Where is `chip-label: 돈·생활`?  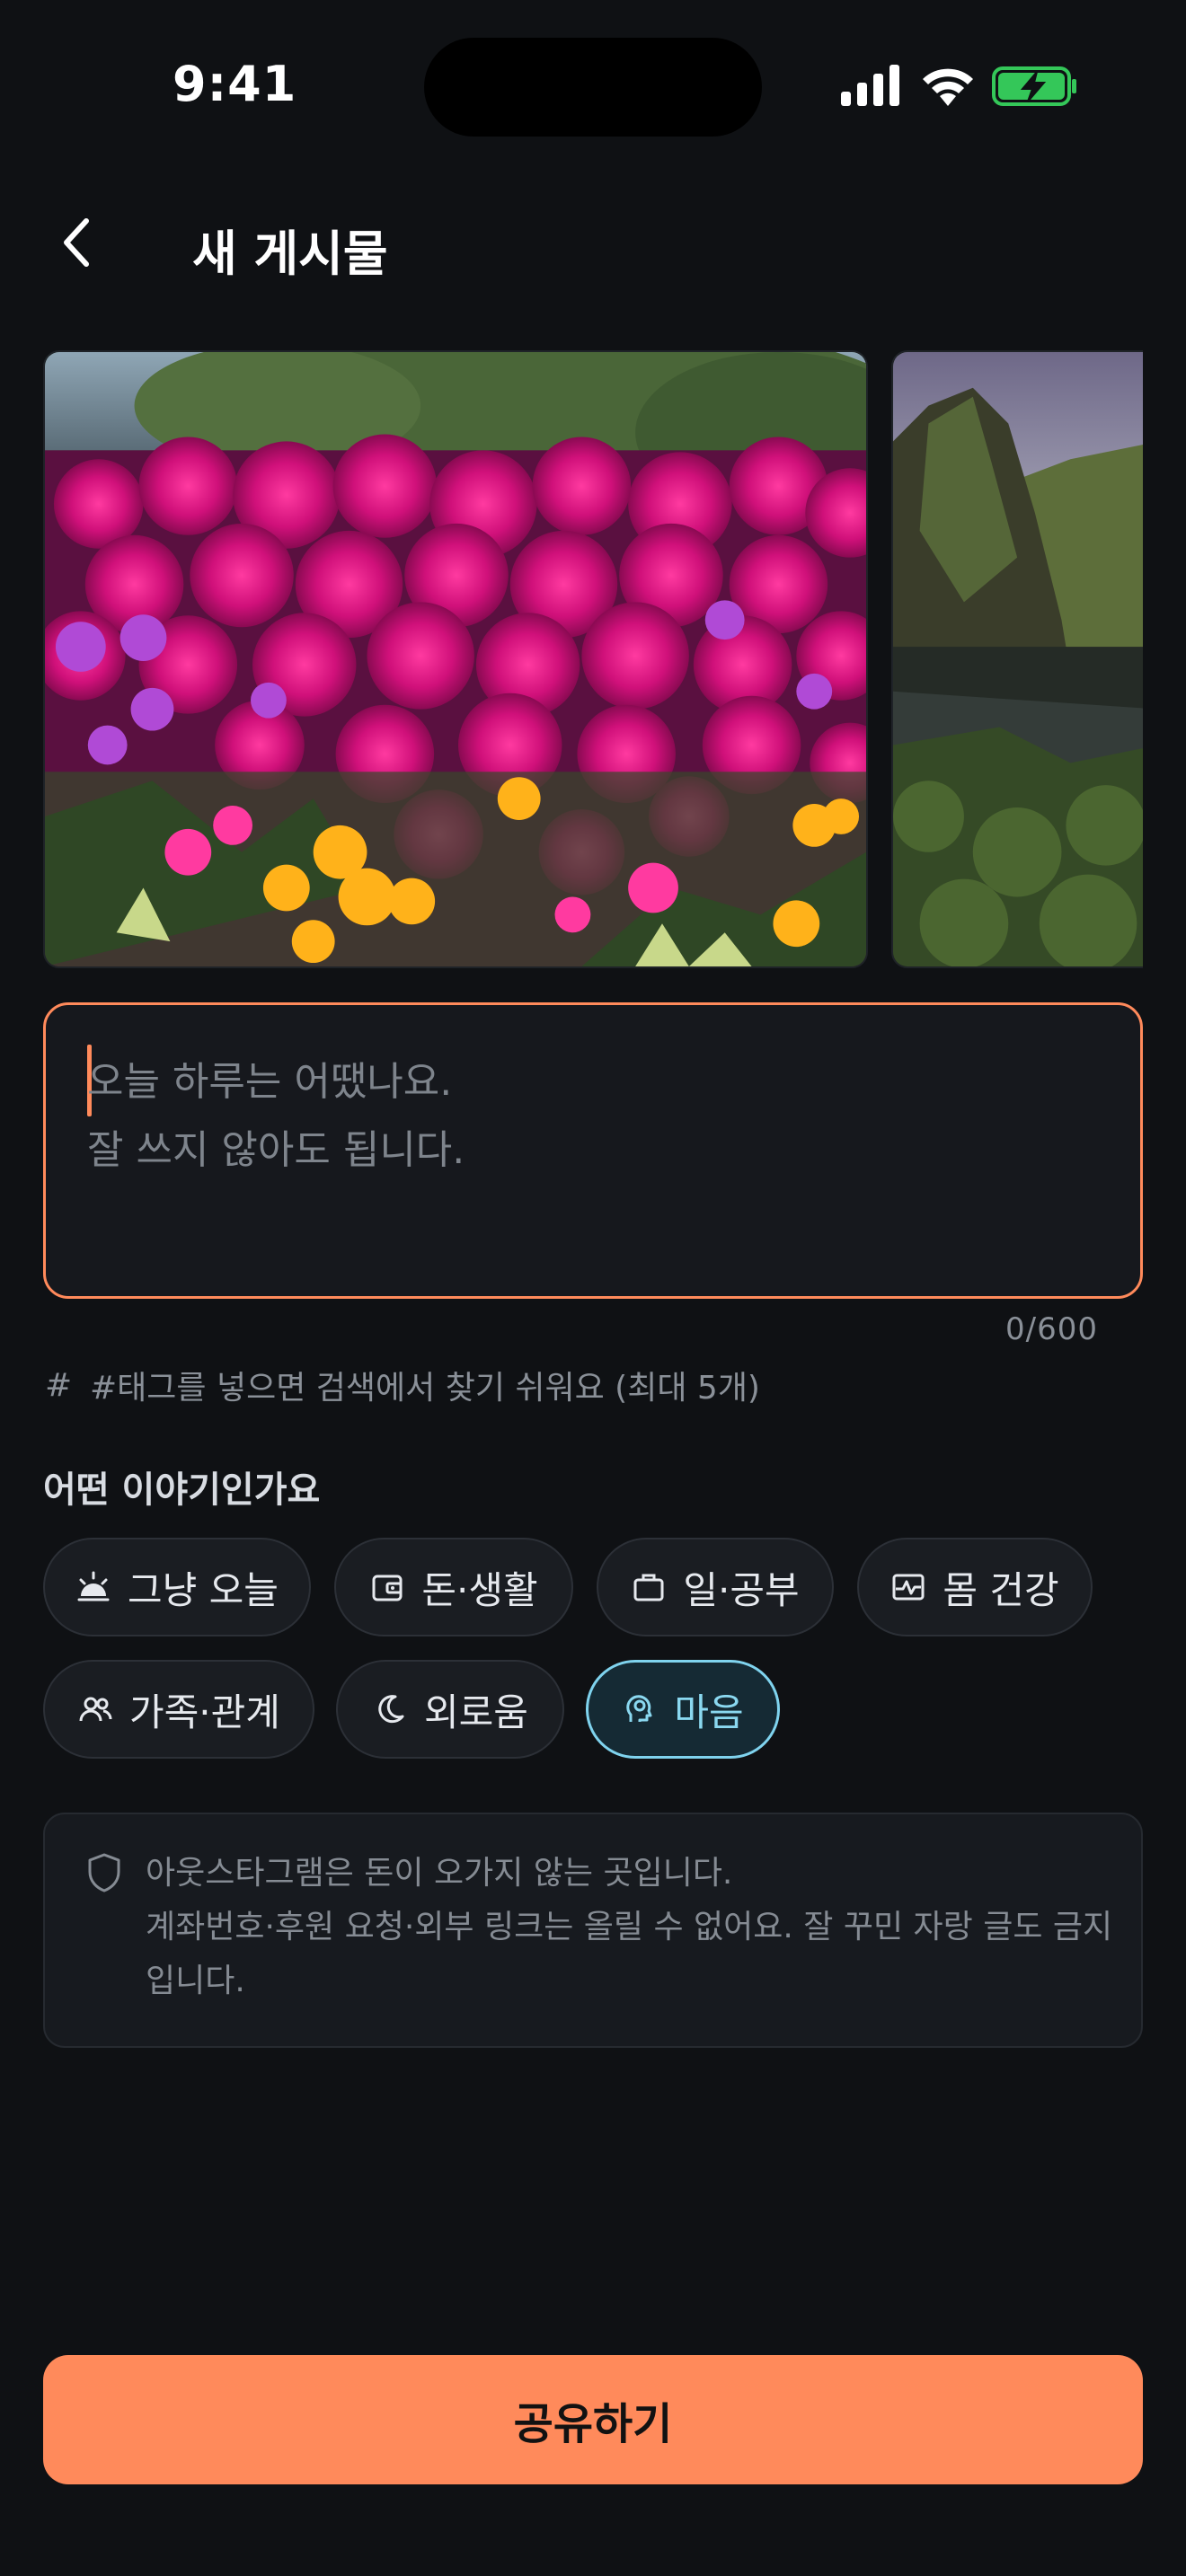 chip-label: 돈·생활 is located at coordinates (479, 1589).